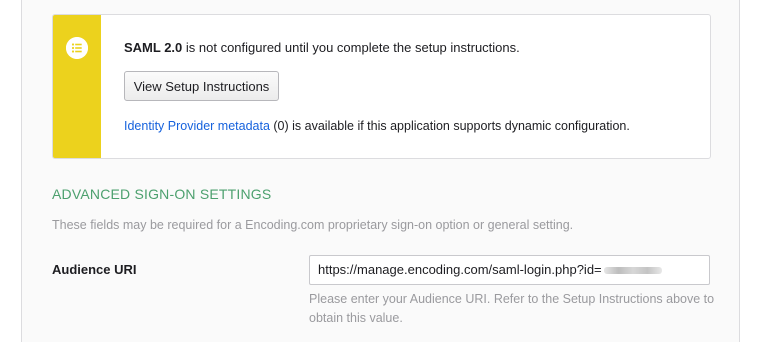 This screenshot has width=758, height=342. What do you see at coordinates (632, 271) in the screenshot?
I see `redacted-id` at bounding box center [632, 271].